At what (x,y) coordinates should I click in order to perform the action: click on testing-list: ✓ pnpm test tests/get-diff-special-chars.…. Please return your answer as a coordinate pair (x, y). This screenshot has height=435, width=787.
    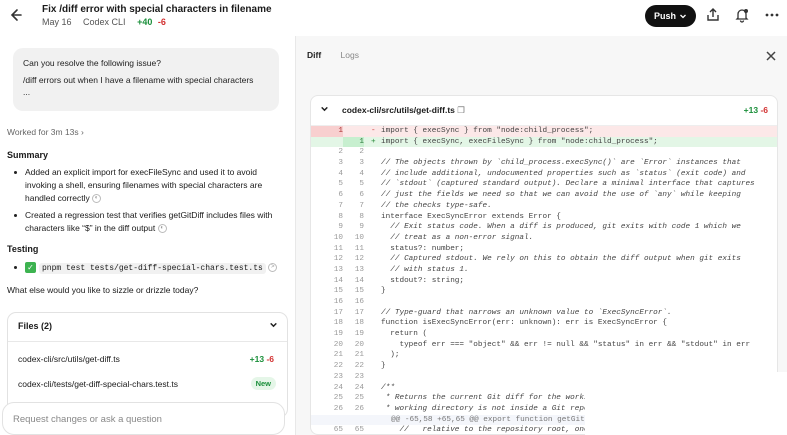
    Looking at the image, I should click on (147, 270).